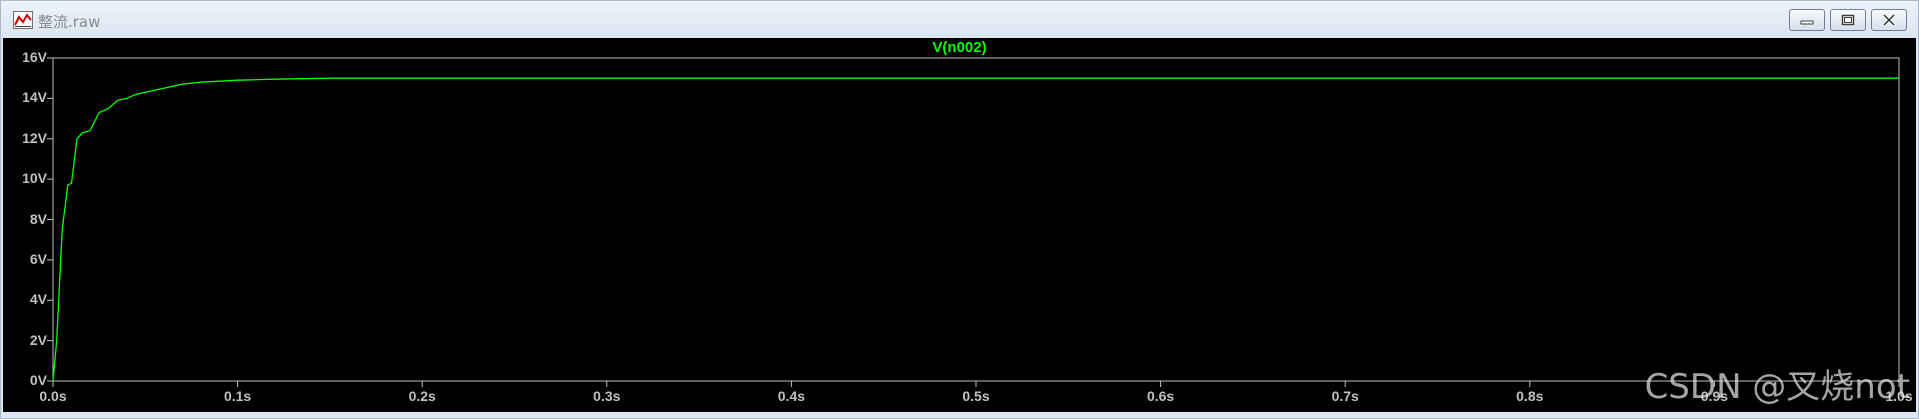  What do you see at coordinates (791, 396) in the screenshot?
I see `x-tick-label: 0.4s` at bounding box center [791, 396].